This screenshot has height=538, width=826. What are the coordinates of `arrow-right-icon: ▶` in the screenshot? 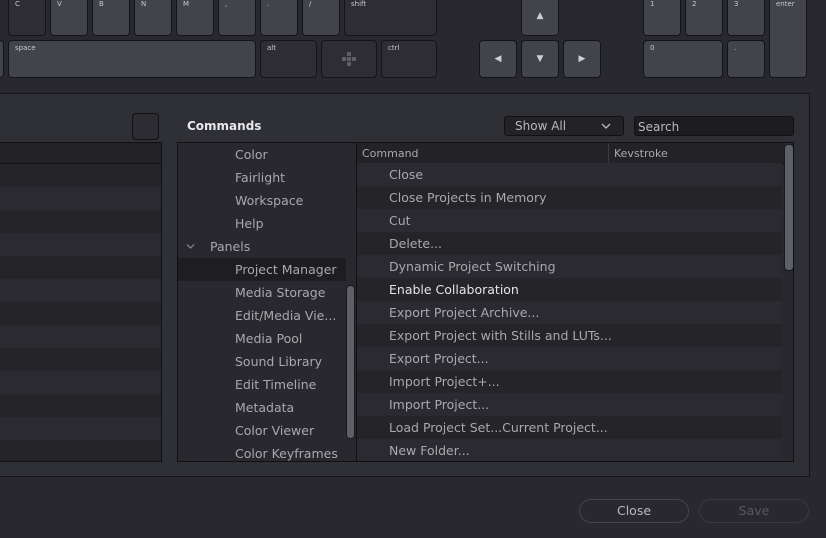 It's located at (582, 59).